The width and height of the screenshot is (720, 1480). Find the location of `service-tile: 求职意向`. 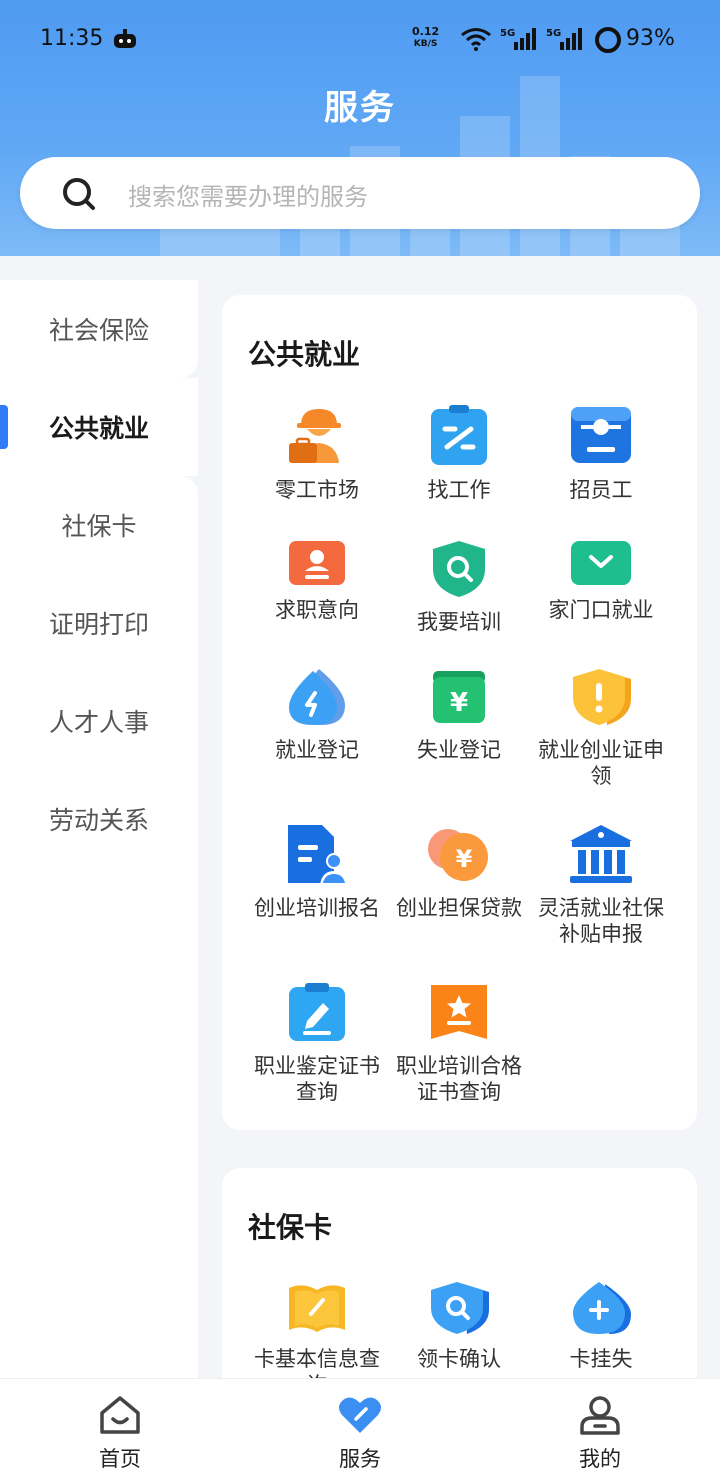

service-tile: 求职意向 is located at coordinates (317, 581).